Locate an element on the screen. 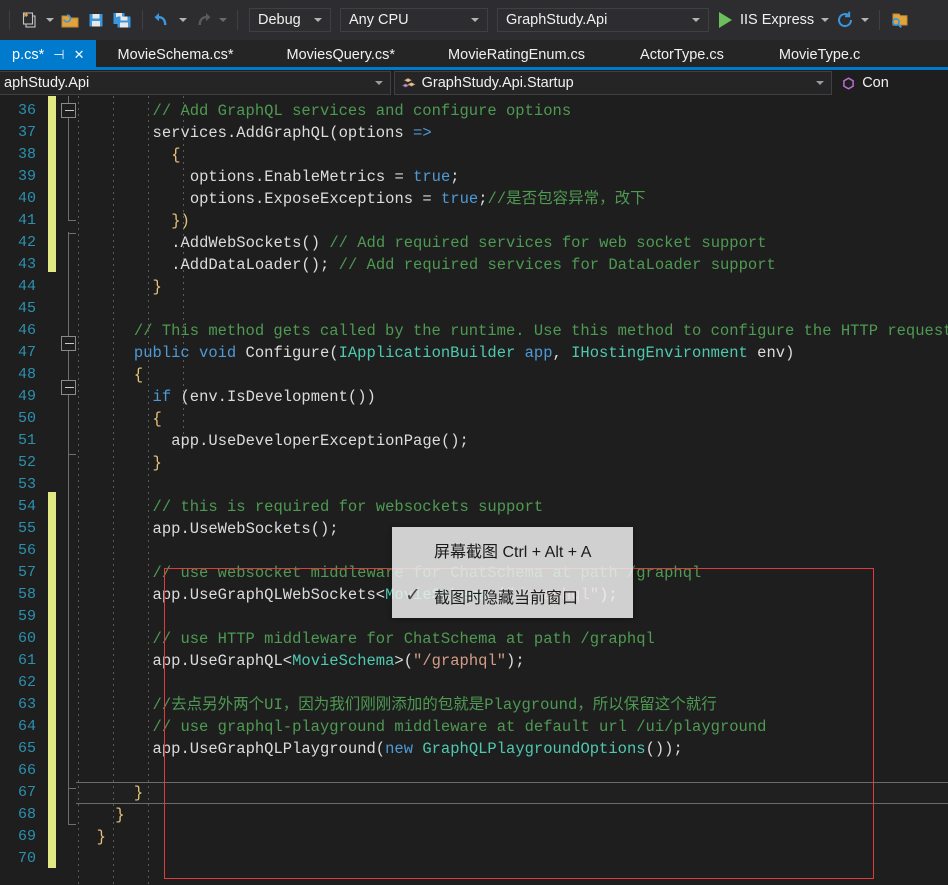  line-number: 42 is located at coordinates (26, 242).